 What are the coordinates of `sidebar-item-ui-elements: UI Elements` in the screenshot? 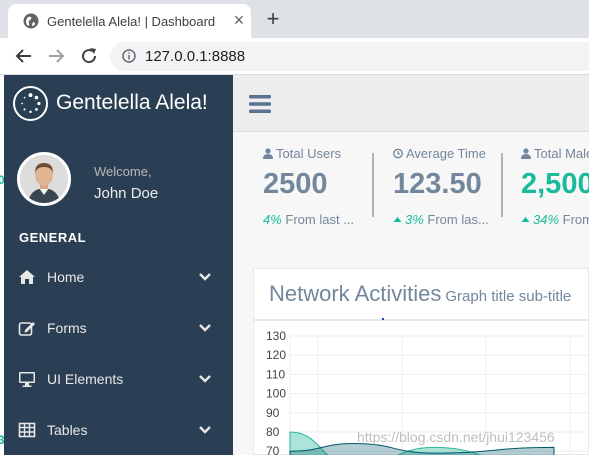 It's located at (118, 379).